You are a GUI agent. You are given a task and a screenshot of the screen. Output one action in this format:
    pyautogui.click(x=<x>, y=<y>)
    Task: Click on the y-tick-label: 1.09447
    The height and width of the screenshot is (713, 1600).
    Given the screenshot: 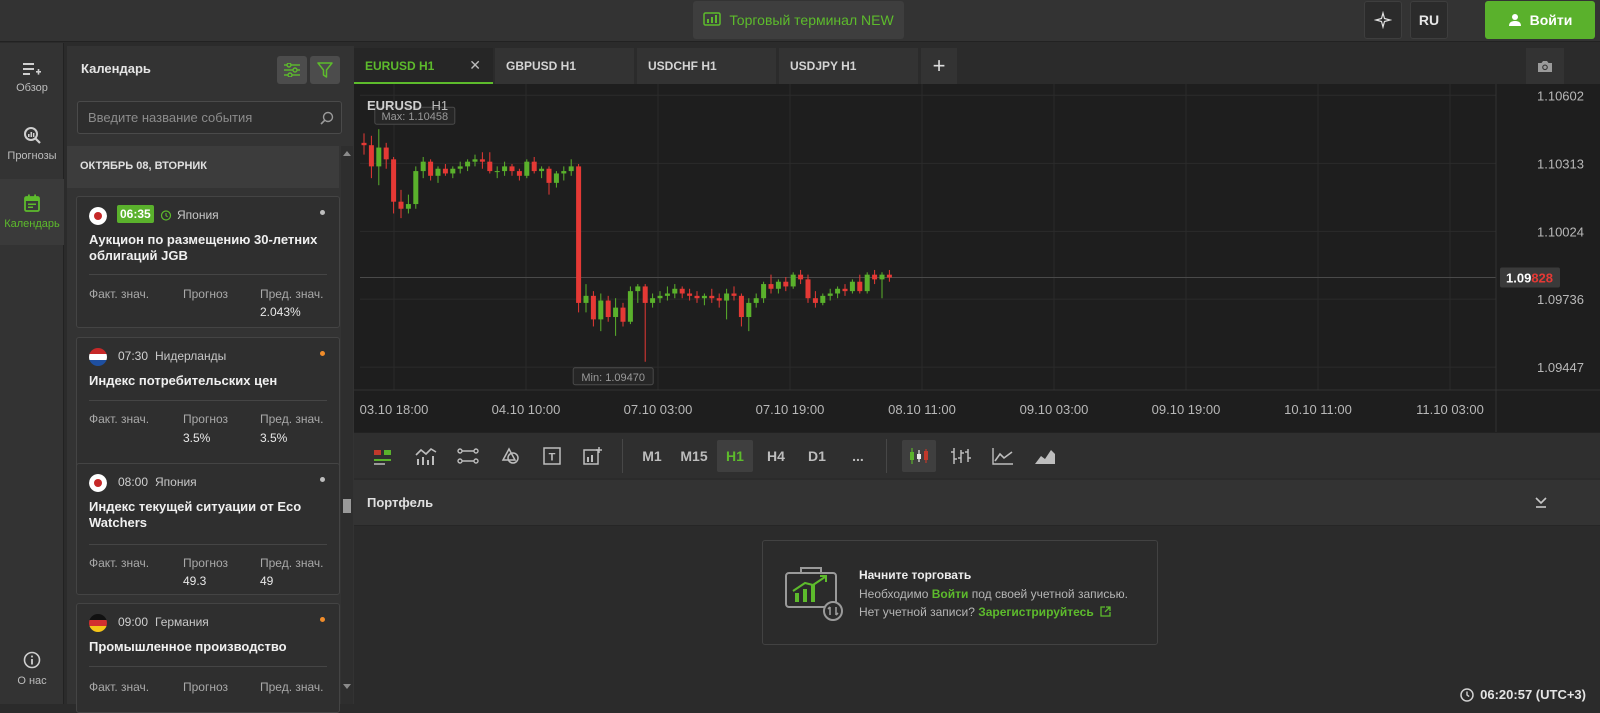 What is the action you would take?
    pyautogui.click(x=1560, y=367)
    